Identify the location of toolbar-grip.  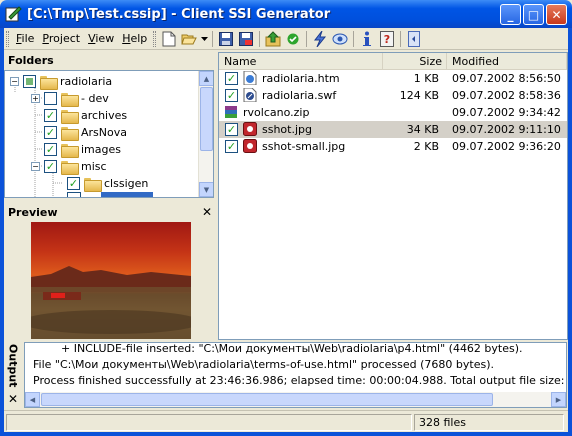
(155, 38).